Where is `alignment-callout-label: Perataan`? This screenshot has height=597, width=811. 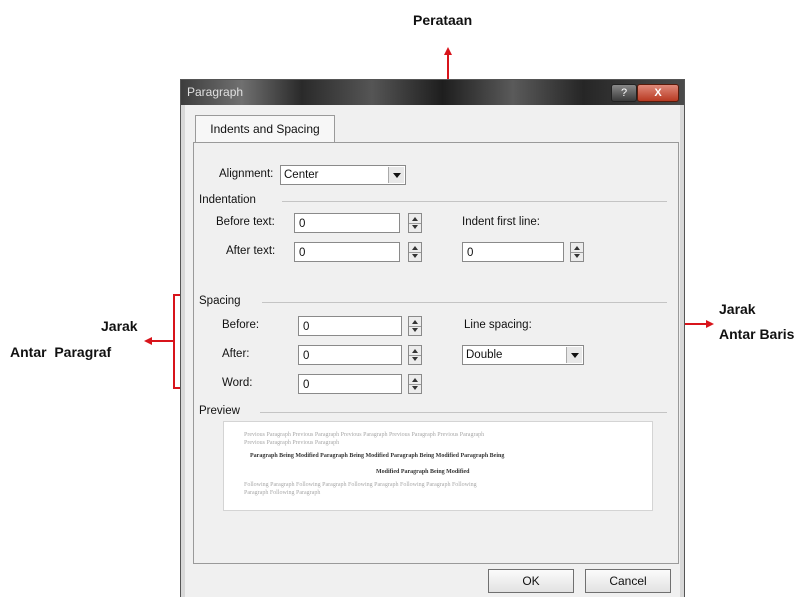
alignment-callout-label: Perataan is located at coordinates (443, 20).